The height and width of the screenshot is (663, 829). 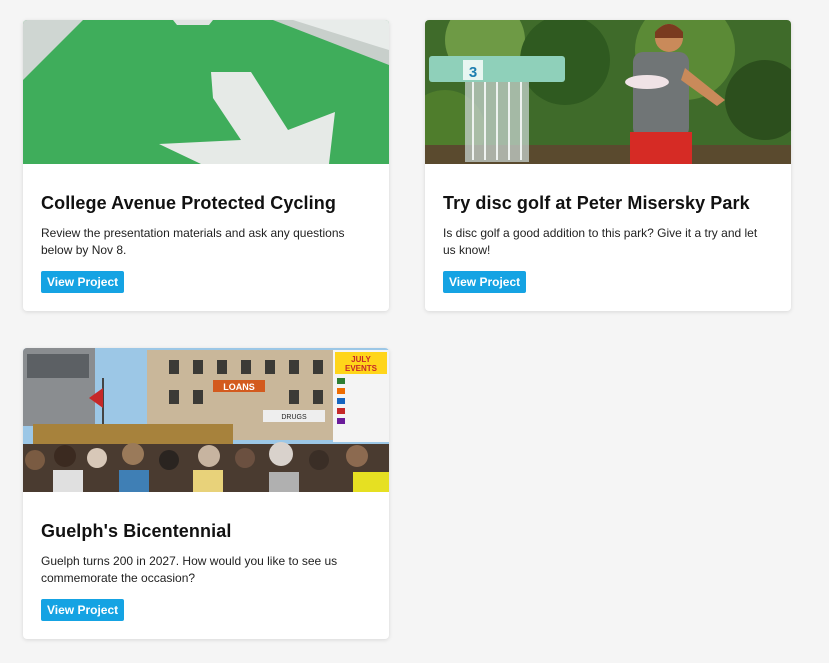 I want to click on cycling-lane-image, so click(x=206, y=92).